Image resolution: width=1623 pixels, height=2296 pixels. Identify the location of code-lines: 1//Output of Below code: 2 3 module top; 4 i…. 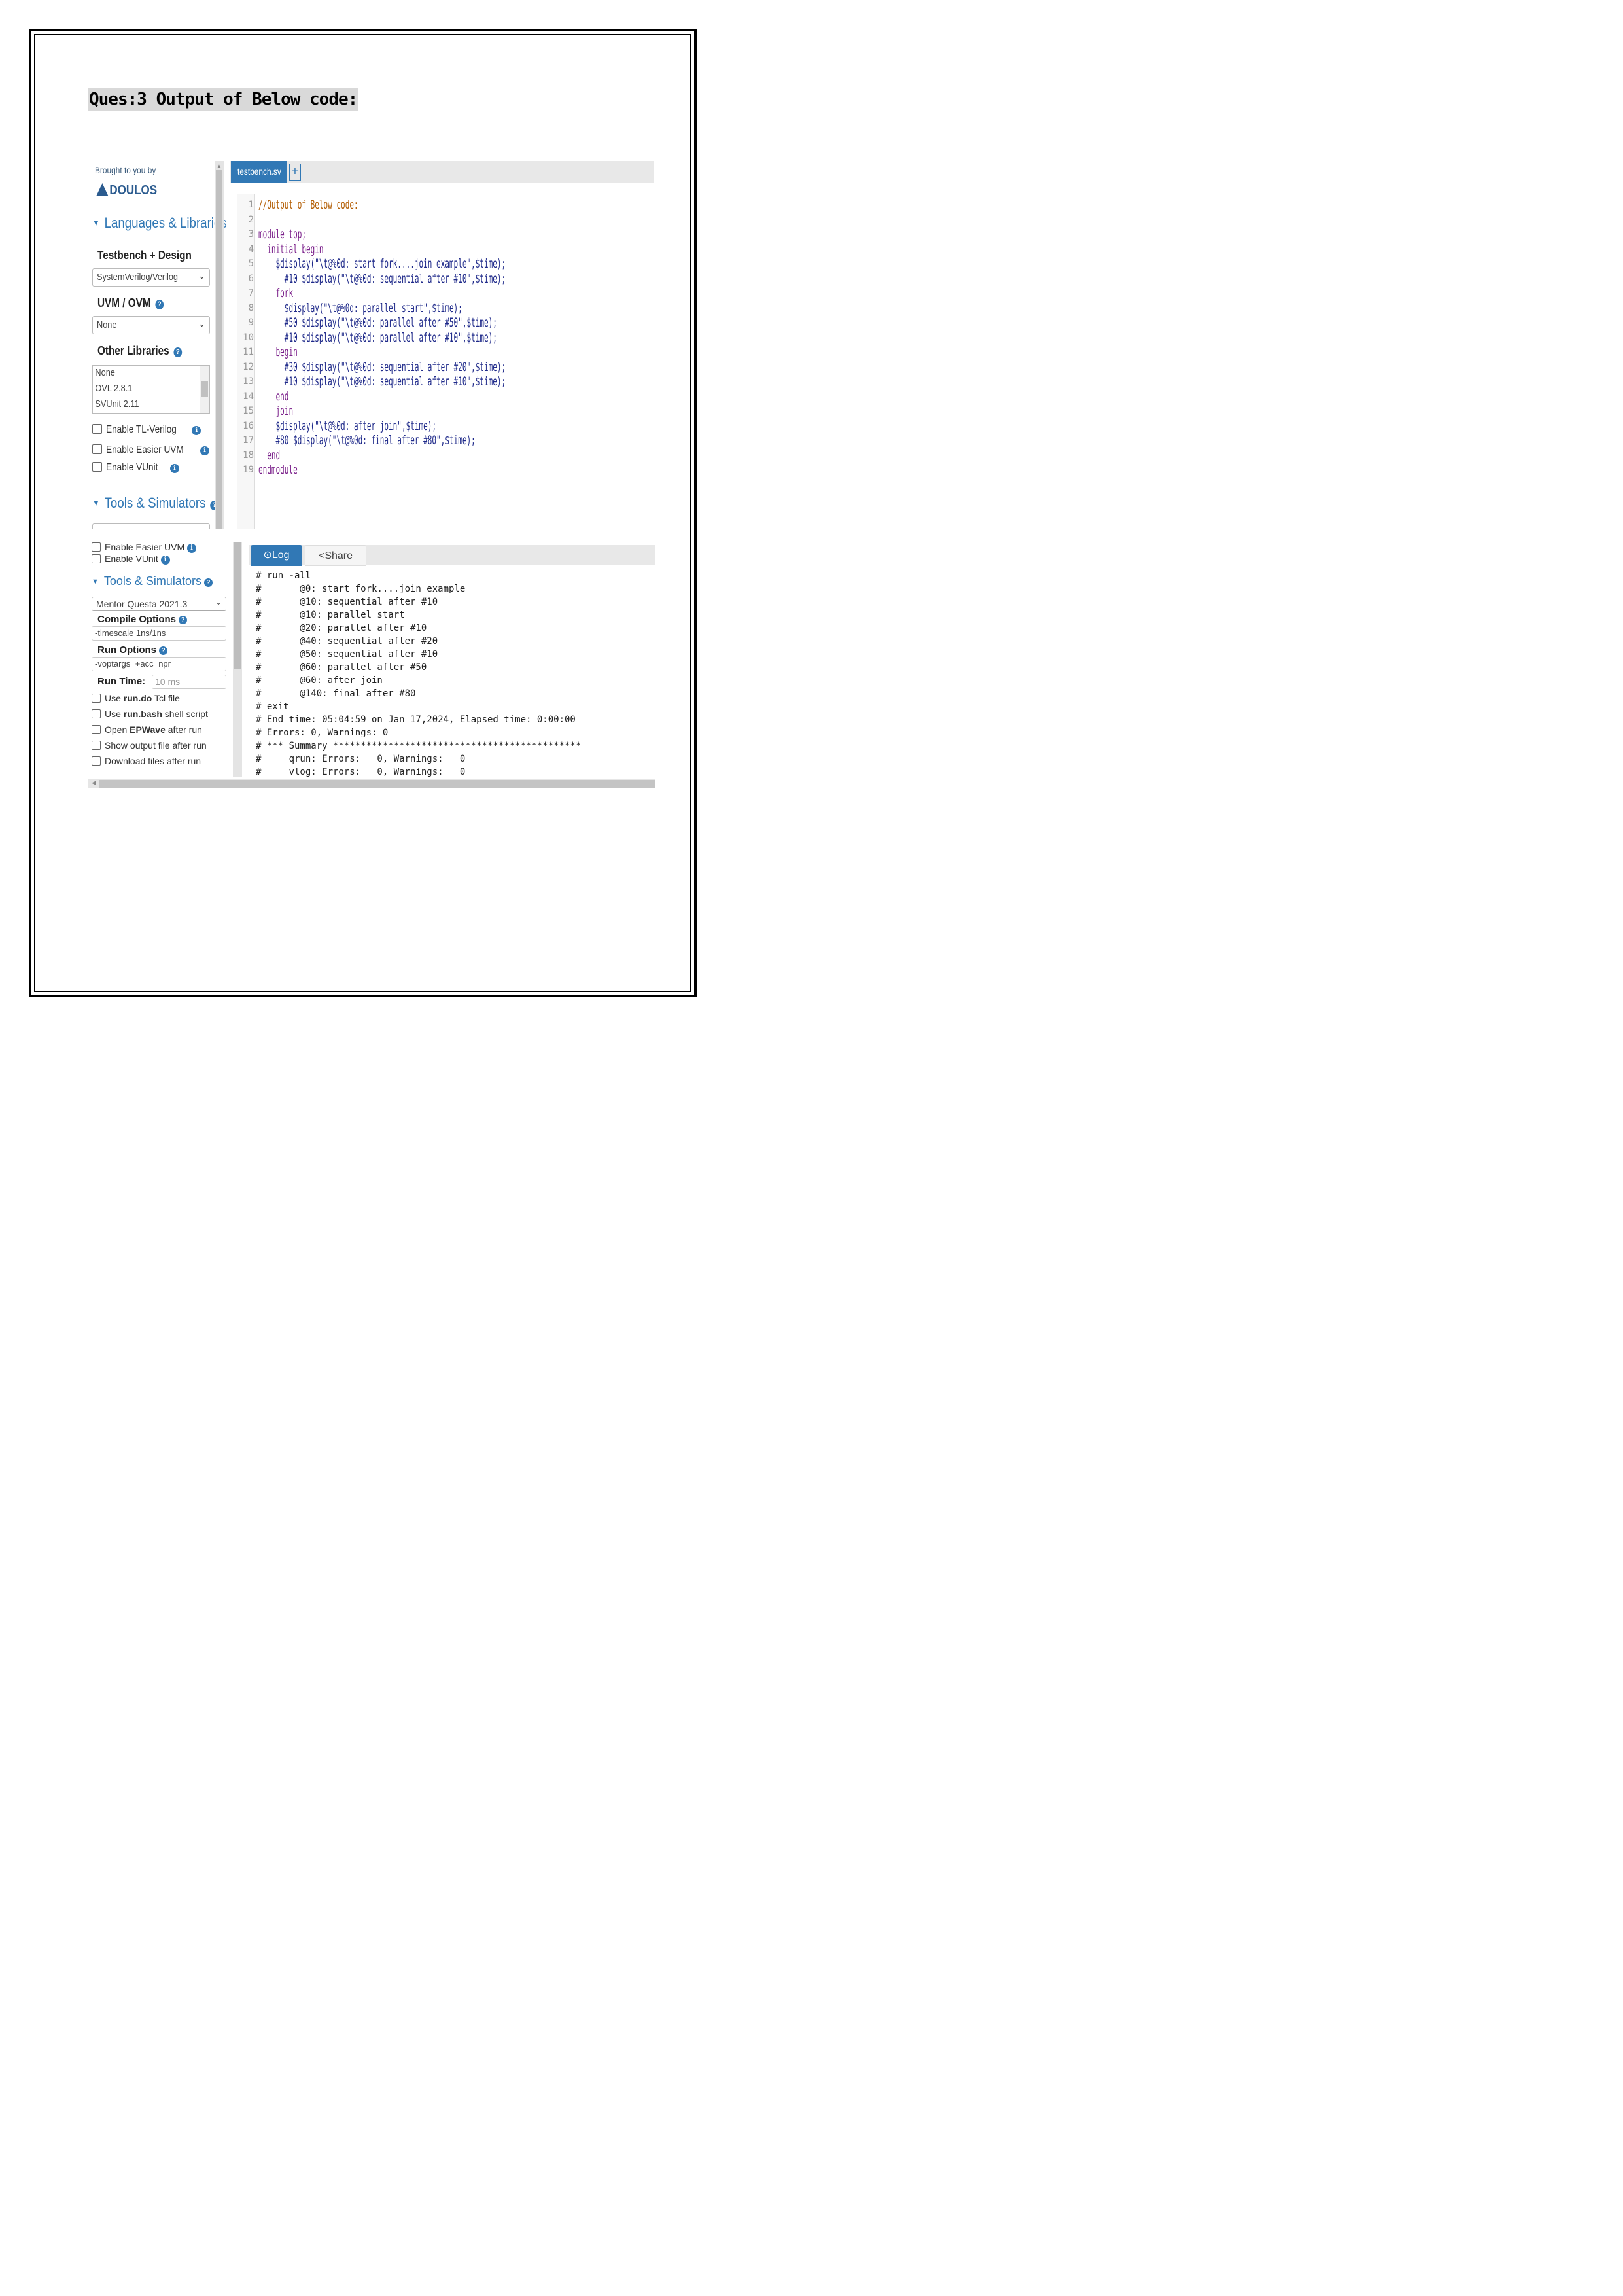
(443, 338).